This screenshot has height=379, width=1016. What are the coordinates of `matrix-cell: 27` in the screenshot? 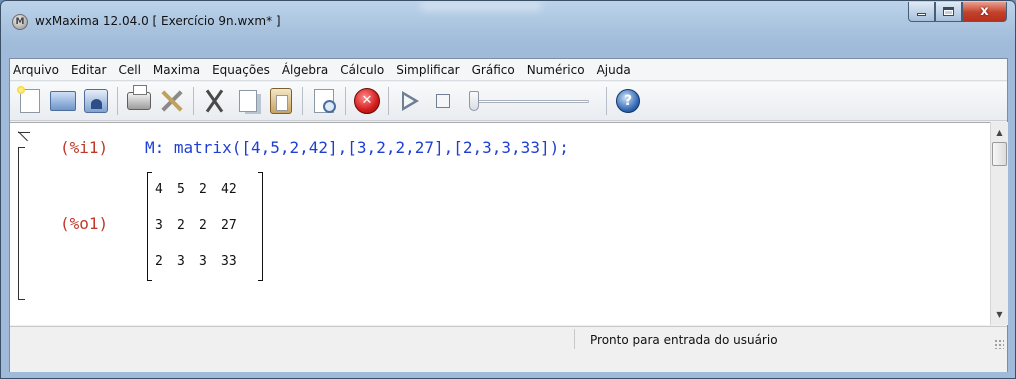 It's located at (229, 225).